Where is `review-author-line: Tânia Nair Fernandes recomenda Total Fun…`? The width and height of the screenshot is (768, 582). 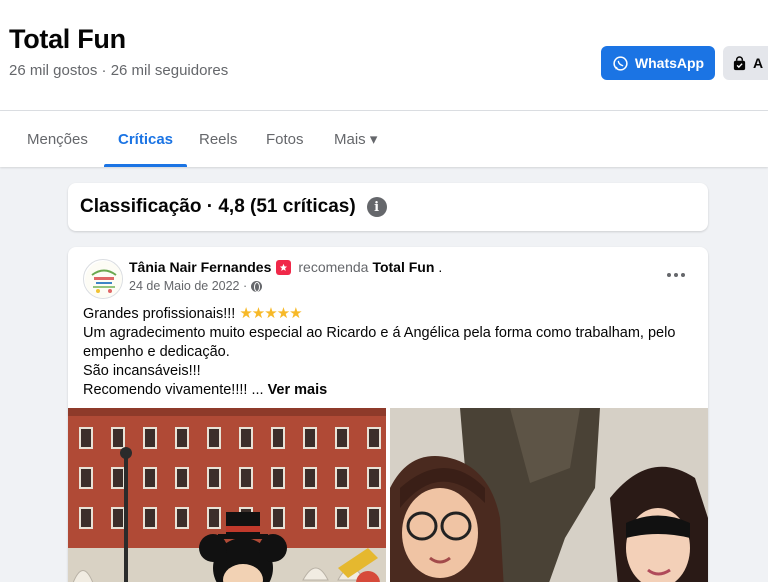
review-author-line: Tânia Nair Fernandes recomenda Total Fun… is located at coordinates (286, 267).